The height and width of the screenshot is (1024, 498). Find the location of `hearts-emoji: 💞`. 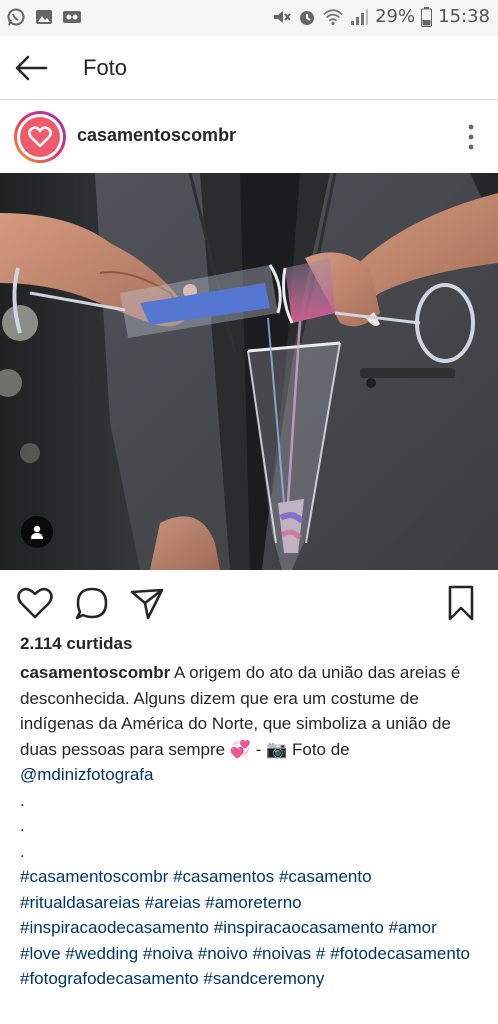

hearts-emoji: 💞 is located at coordinates (240, 749).